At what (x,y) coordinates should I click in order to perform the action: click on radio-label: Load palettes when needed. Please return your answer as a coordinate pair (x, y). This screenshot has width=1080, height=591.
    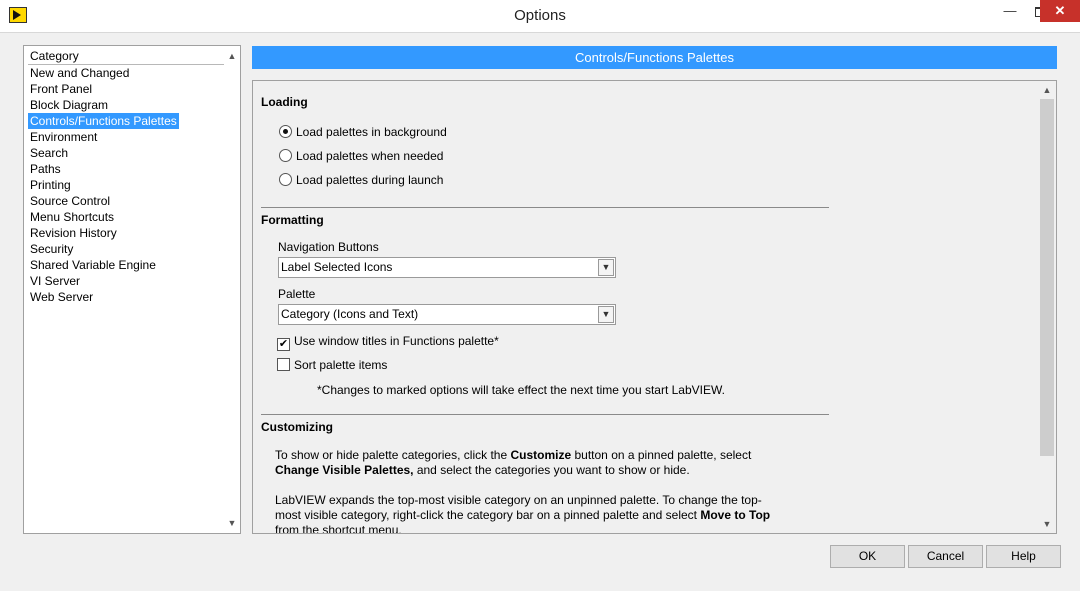
    Looking at the image, I should click on (370, 156).